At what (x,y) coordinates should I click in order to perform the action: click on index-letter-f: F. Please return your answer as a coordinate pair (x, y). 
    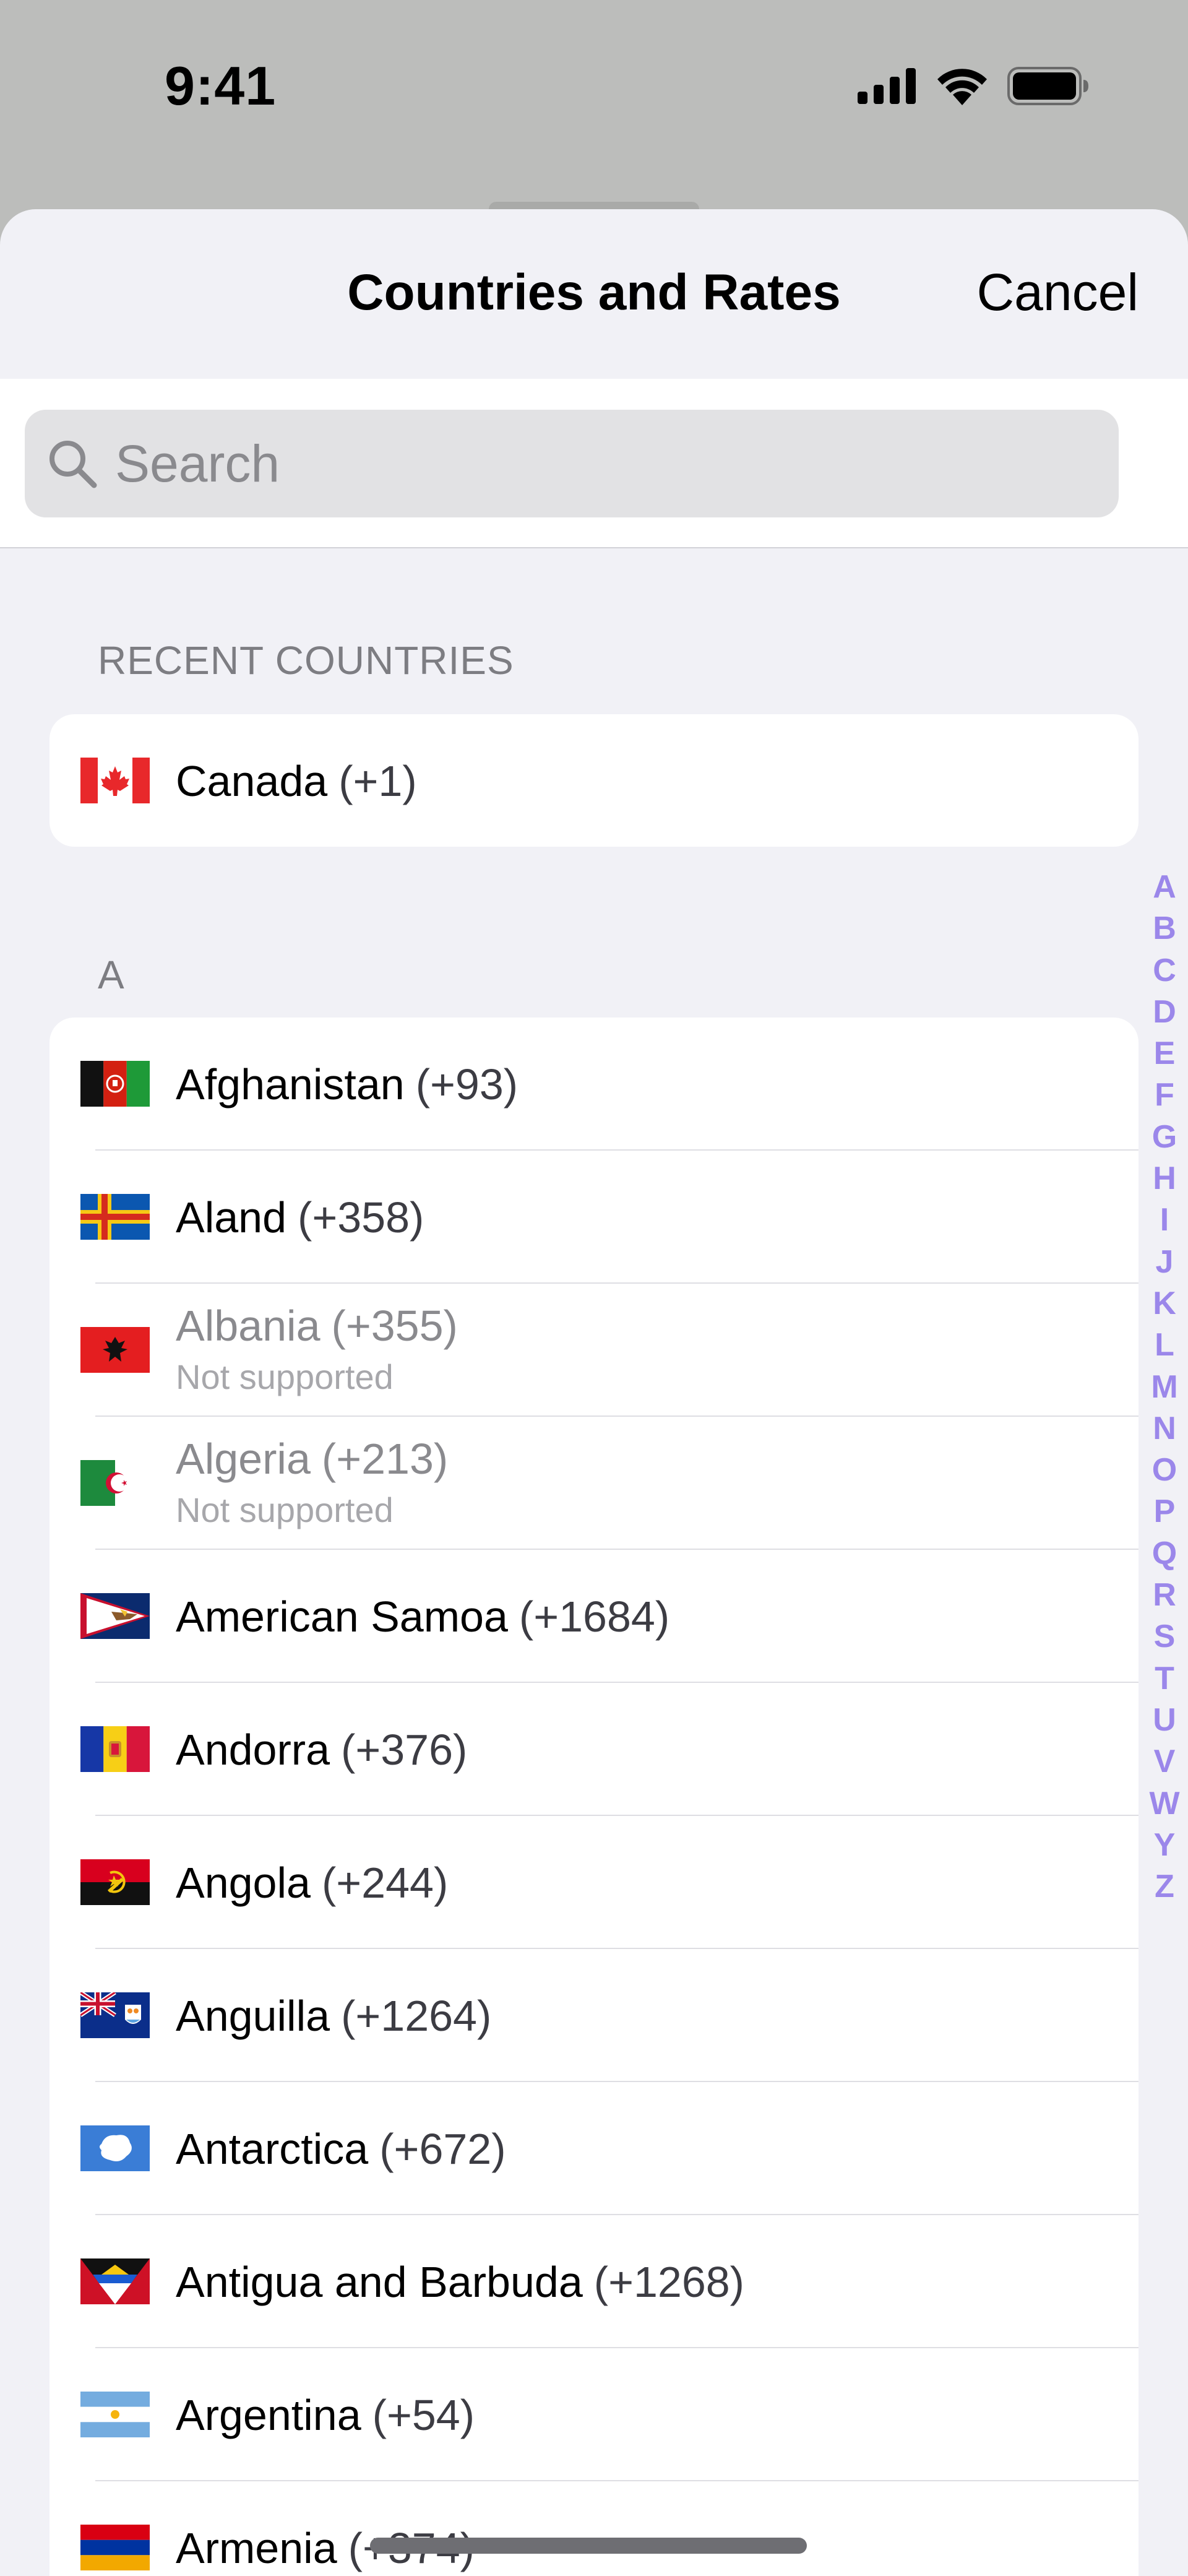
    Looking at the image, I should click on (1164, 1095).